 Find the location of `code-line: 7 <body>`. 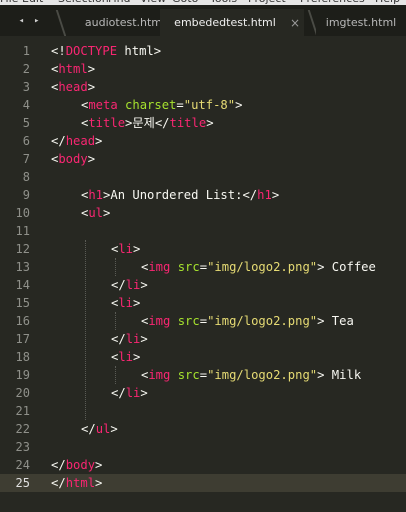

code-line: 7 <body> is located at coordinates (203, 159).